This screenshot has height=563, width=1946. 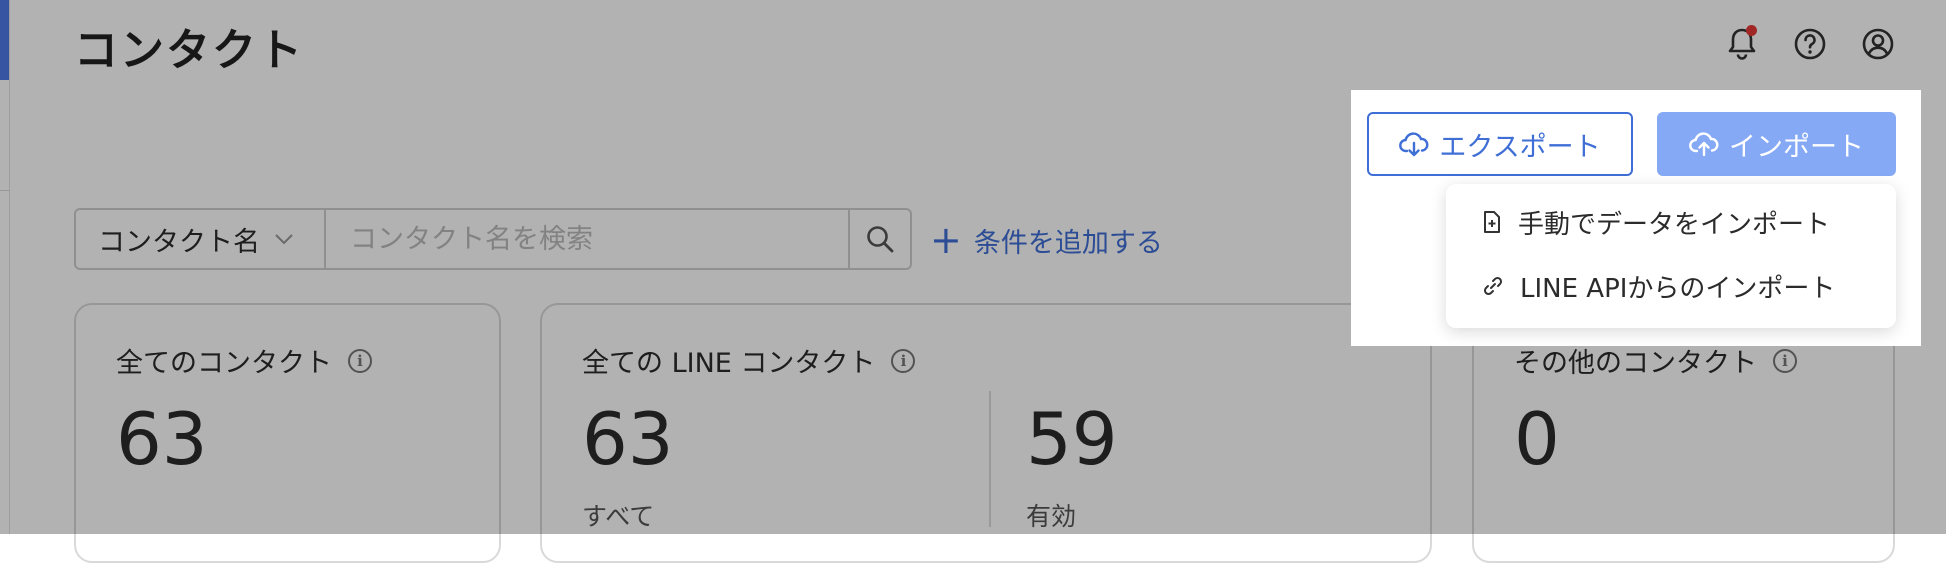 I want to click on export-button: エクスポート, so click(x=1500, y=144).